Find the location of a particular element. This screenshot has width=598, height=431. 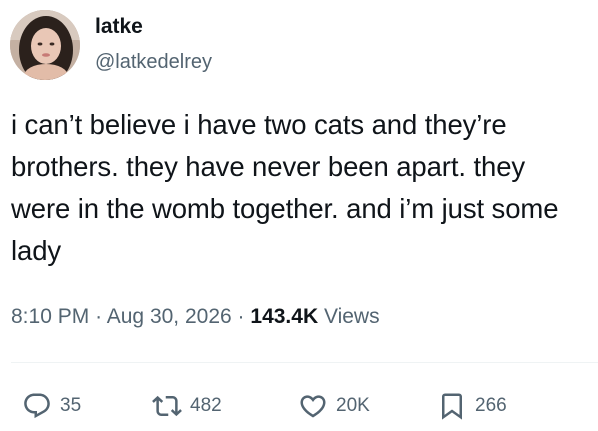

tweet-meta: 8:10 PM · Aug 30, 2026 · 143.4K Views is located at coordinates (195, 317).